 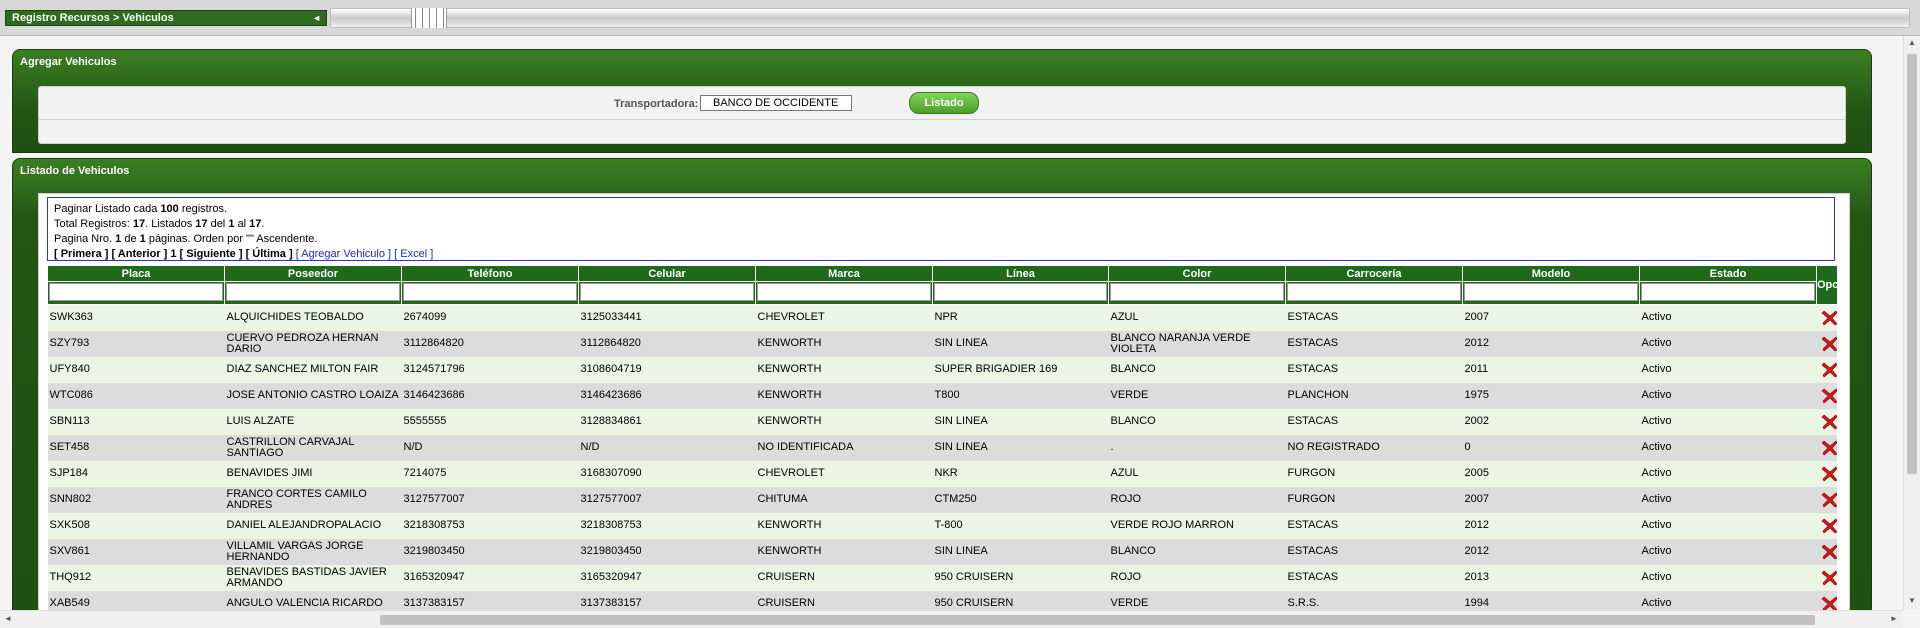 I want to click on panel-title: Listado de Vehiculos, so click(x=75, y=171).